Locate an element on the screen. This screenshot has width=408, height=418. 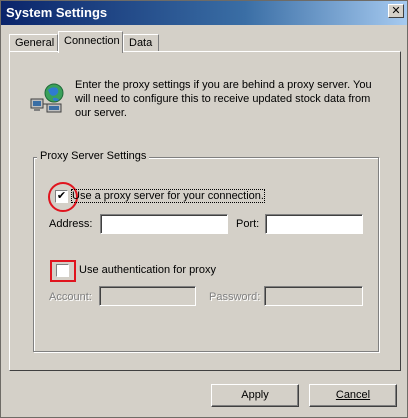
tab-general: General is located at coordinates (33, 43).